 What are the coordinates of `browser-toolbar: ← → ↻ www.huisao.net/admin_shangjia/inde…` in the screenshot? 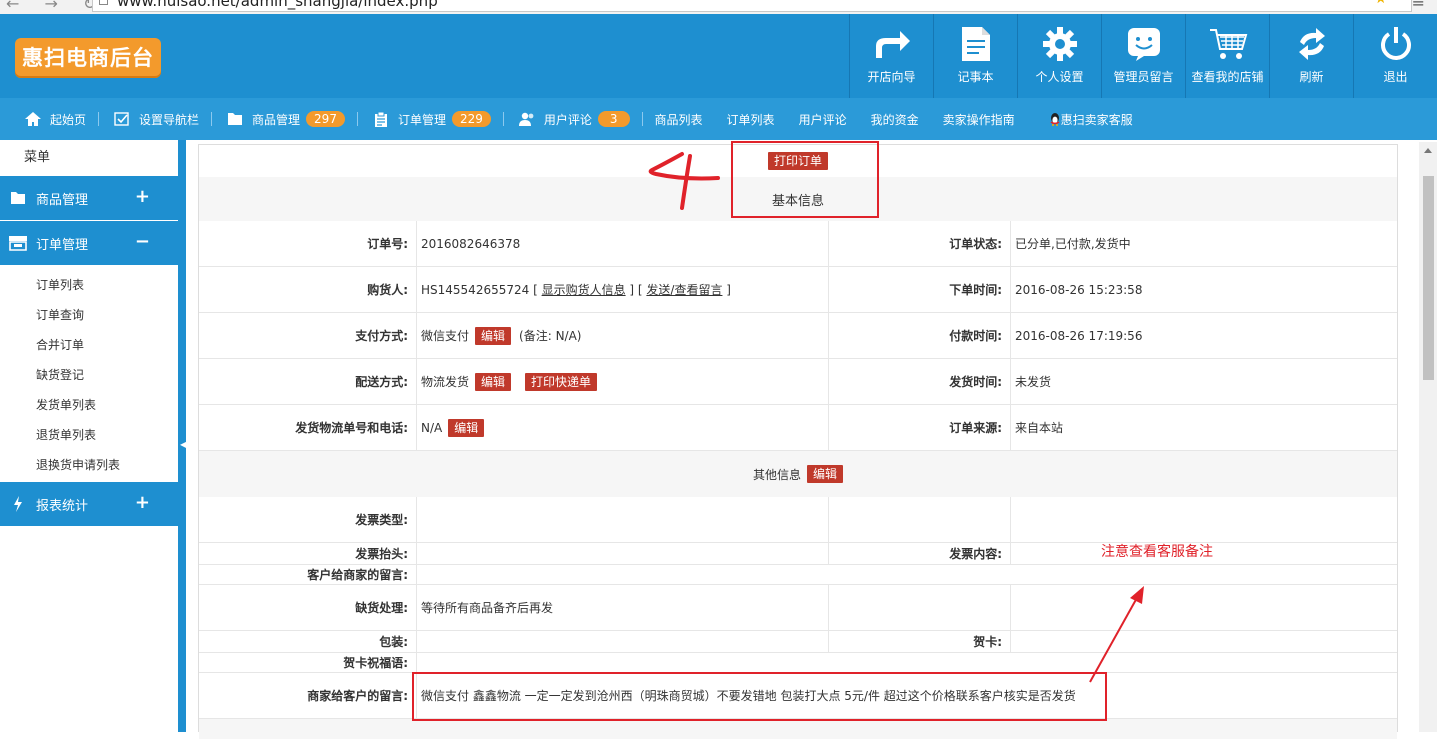 It's located at (718, 7).